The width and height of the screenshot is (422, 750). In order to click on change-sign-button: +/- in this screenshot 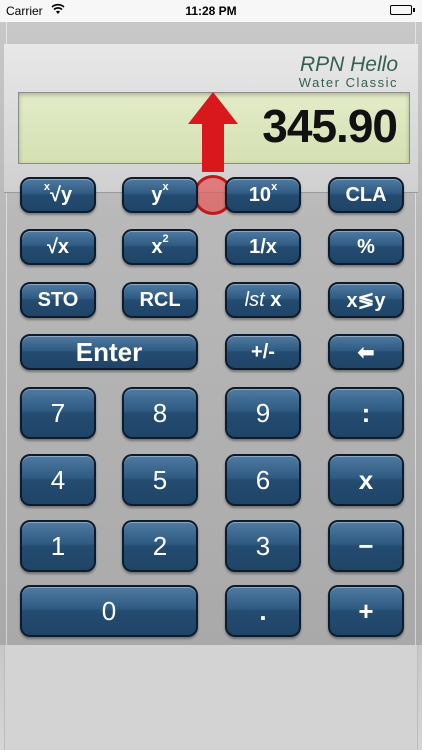, I will do `click(263, 352)`.